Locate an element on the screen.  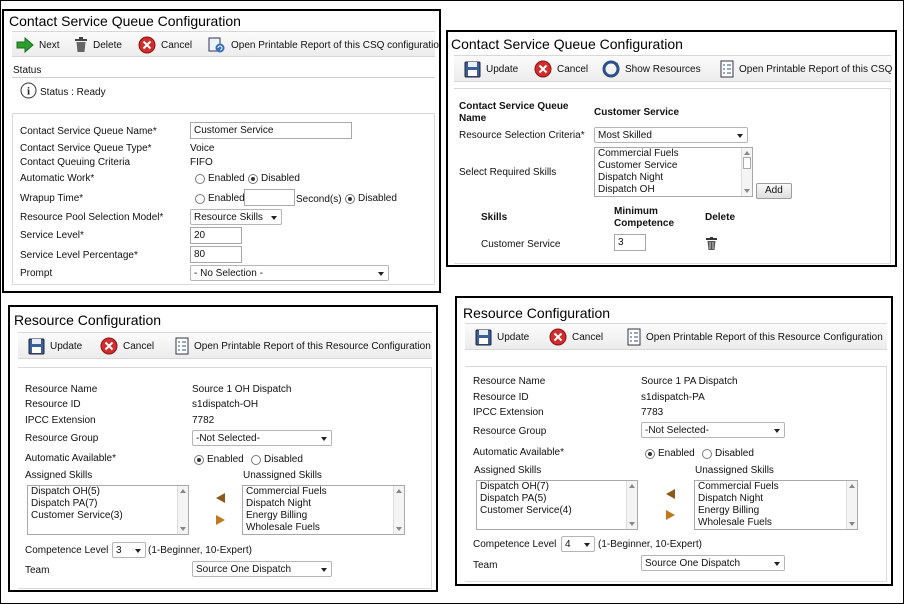
select-value: Most Skilled is located at coordinates (625, 135).